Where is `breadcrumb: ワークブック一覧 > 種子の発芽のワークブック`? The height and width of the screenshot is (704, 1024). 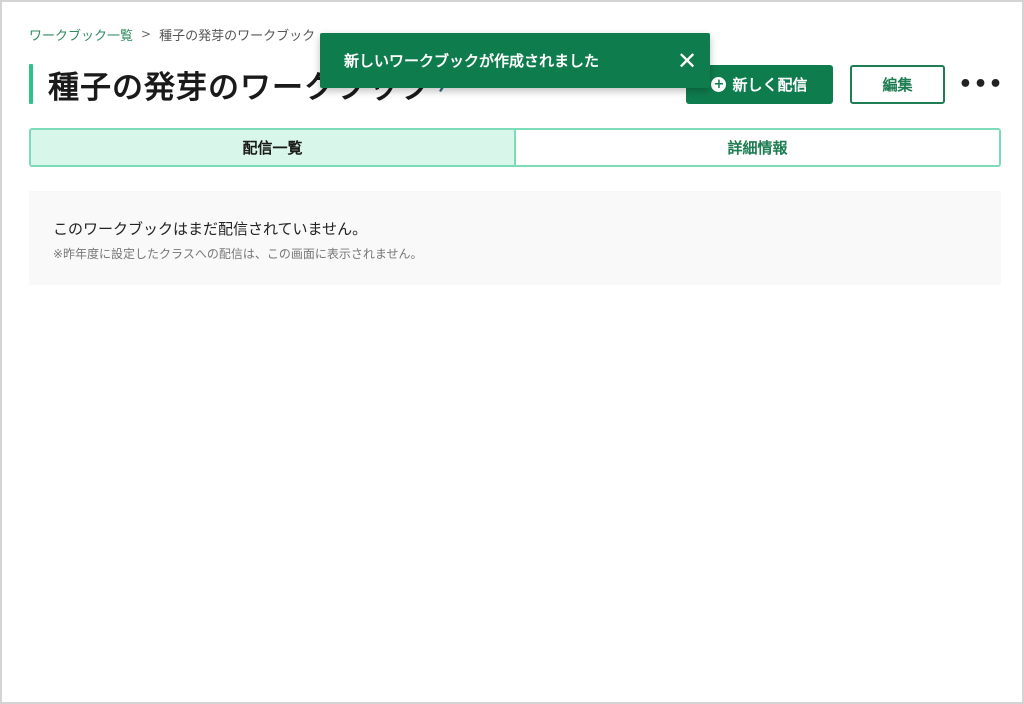 breadcrumb: ワークブック一覧 > 種子の発芽のワークブック is located at coordinates (172, 34).